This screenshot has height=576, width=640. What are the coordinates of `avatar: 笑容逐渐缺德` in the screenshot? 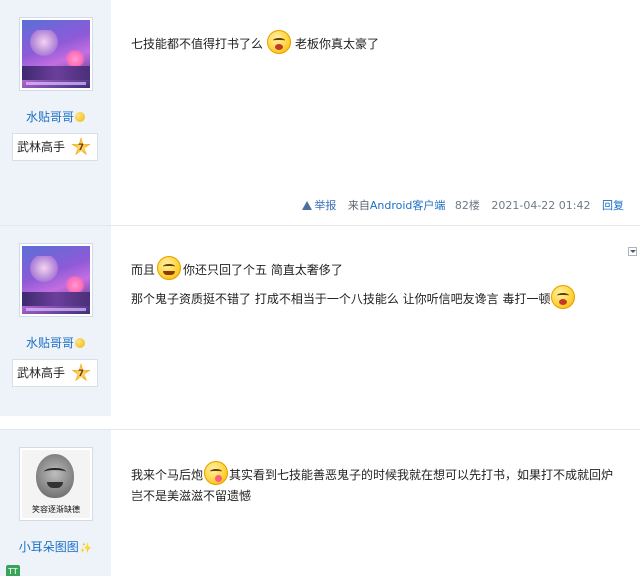 It's located at (56, 484).